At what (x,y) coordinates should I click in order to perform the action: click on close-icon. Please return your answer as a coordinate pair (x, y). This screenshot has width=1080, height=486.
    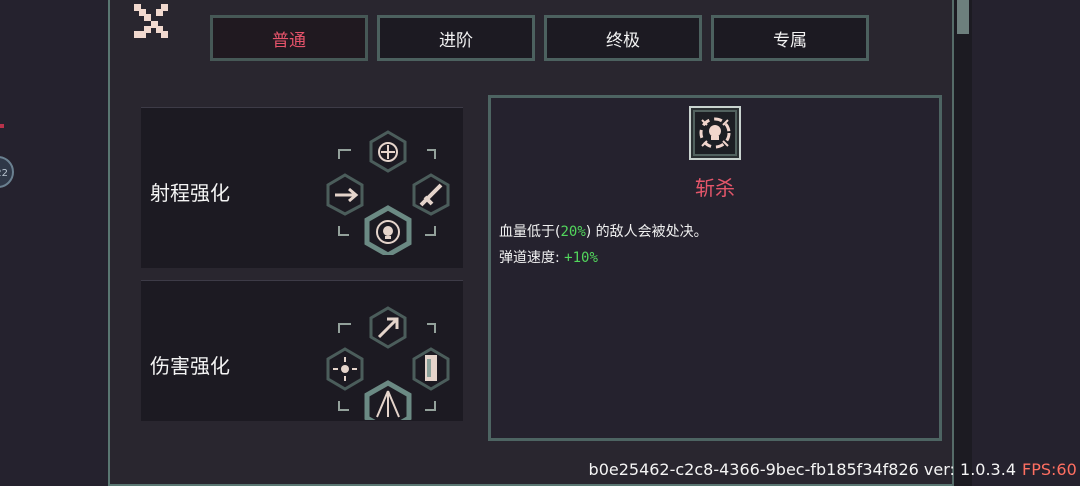
    Looking at the image, I should click on (151, 21).